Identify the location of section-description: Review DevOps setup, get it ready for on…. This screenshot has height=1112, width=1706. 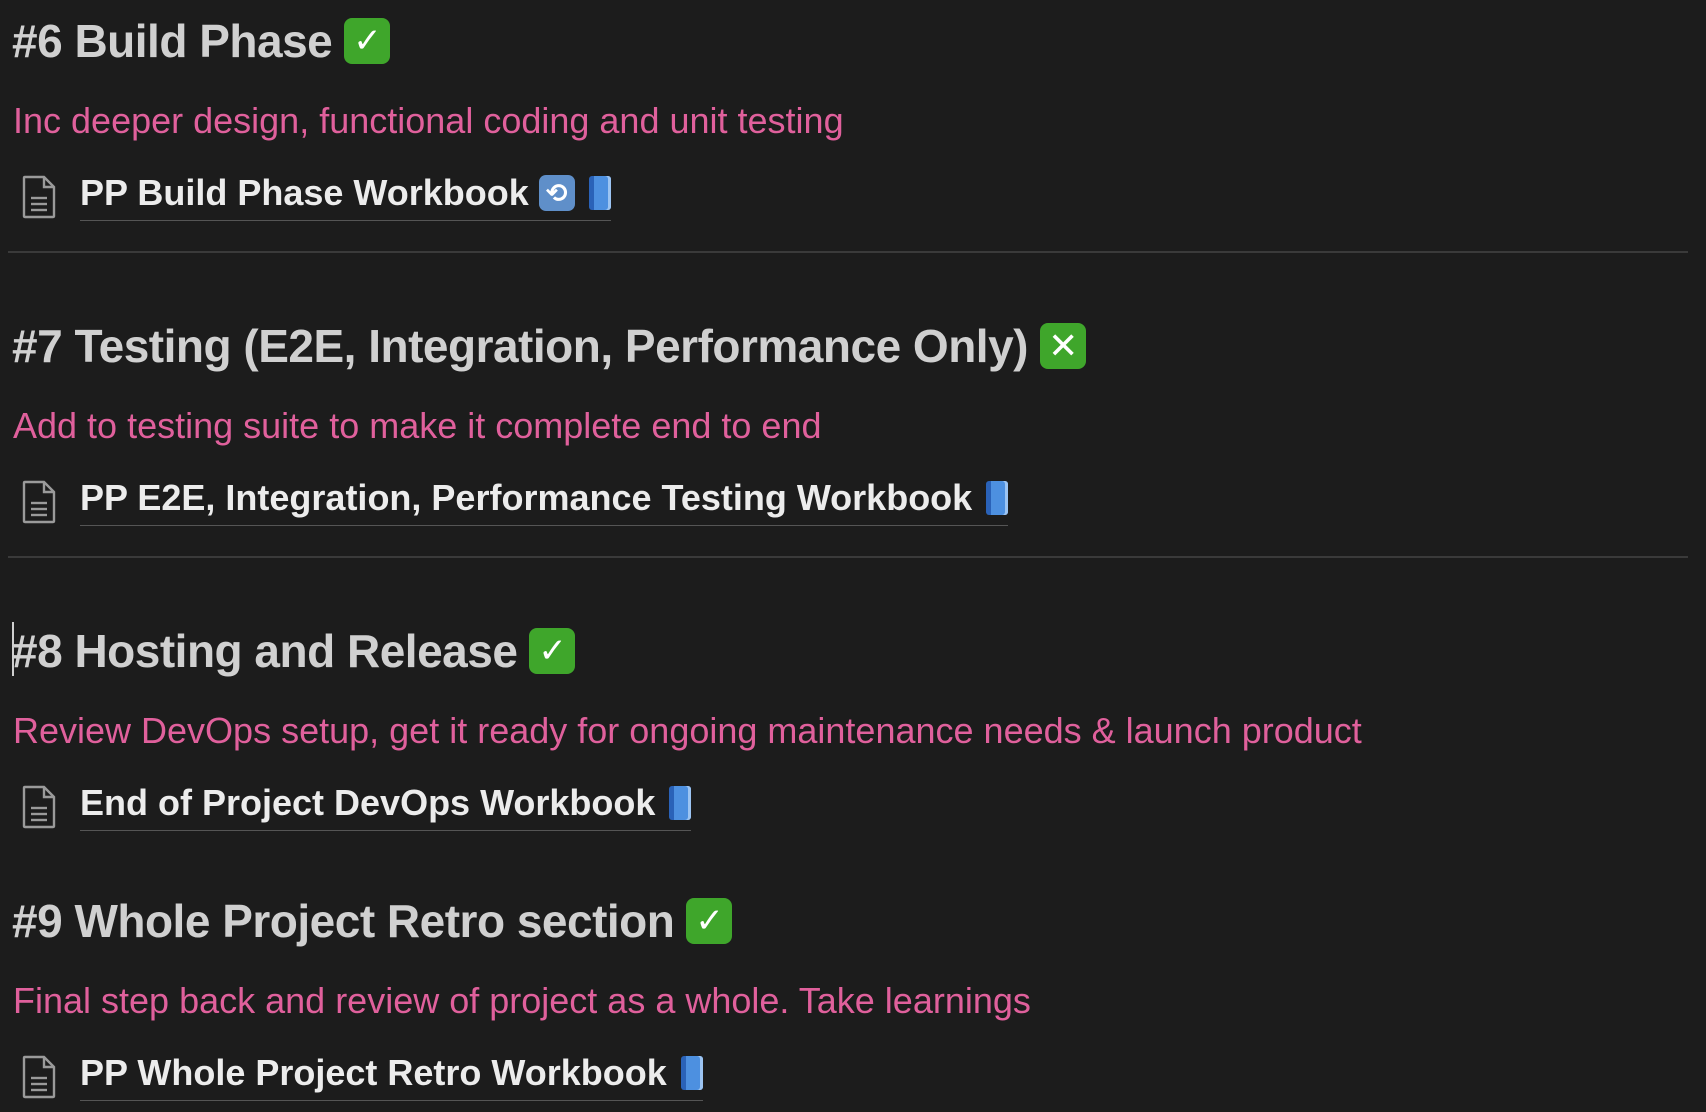
(687, 731).